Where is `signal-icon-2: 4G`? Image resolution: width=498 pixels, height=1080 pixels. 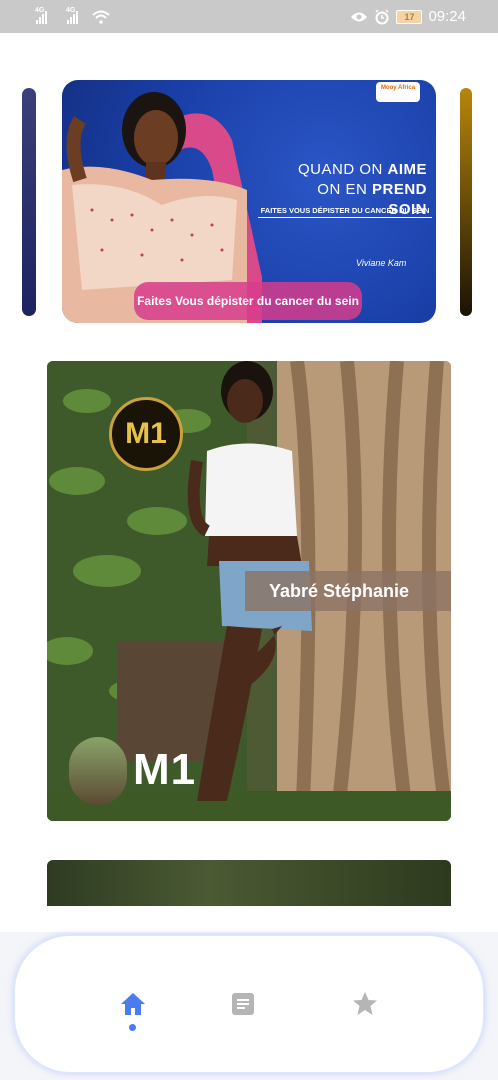
signal-icon-2: 4G is located at coordinates (72, 15).